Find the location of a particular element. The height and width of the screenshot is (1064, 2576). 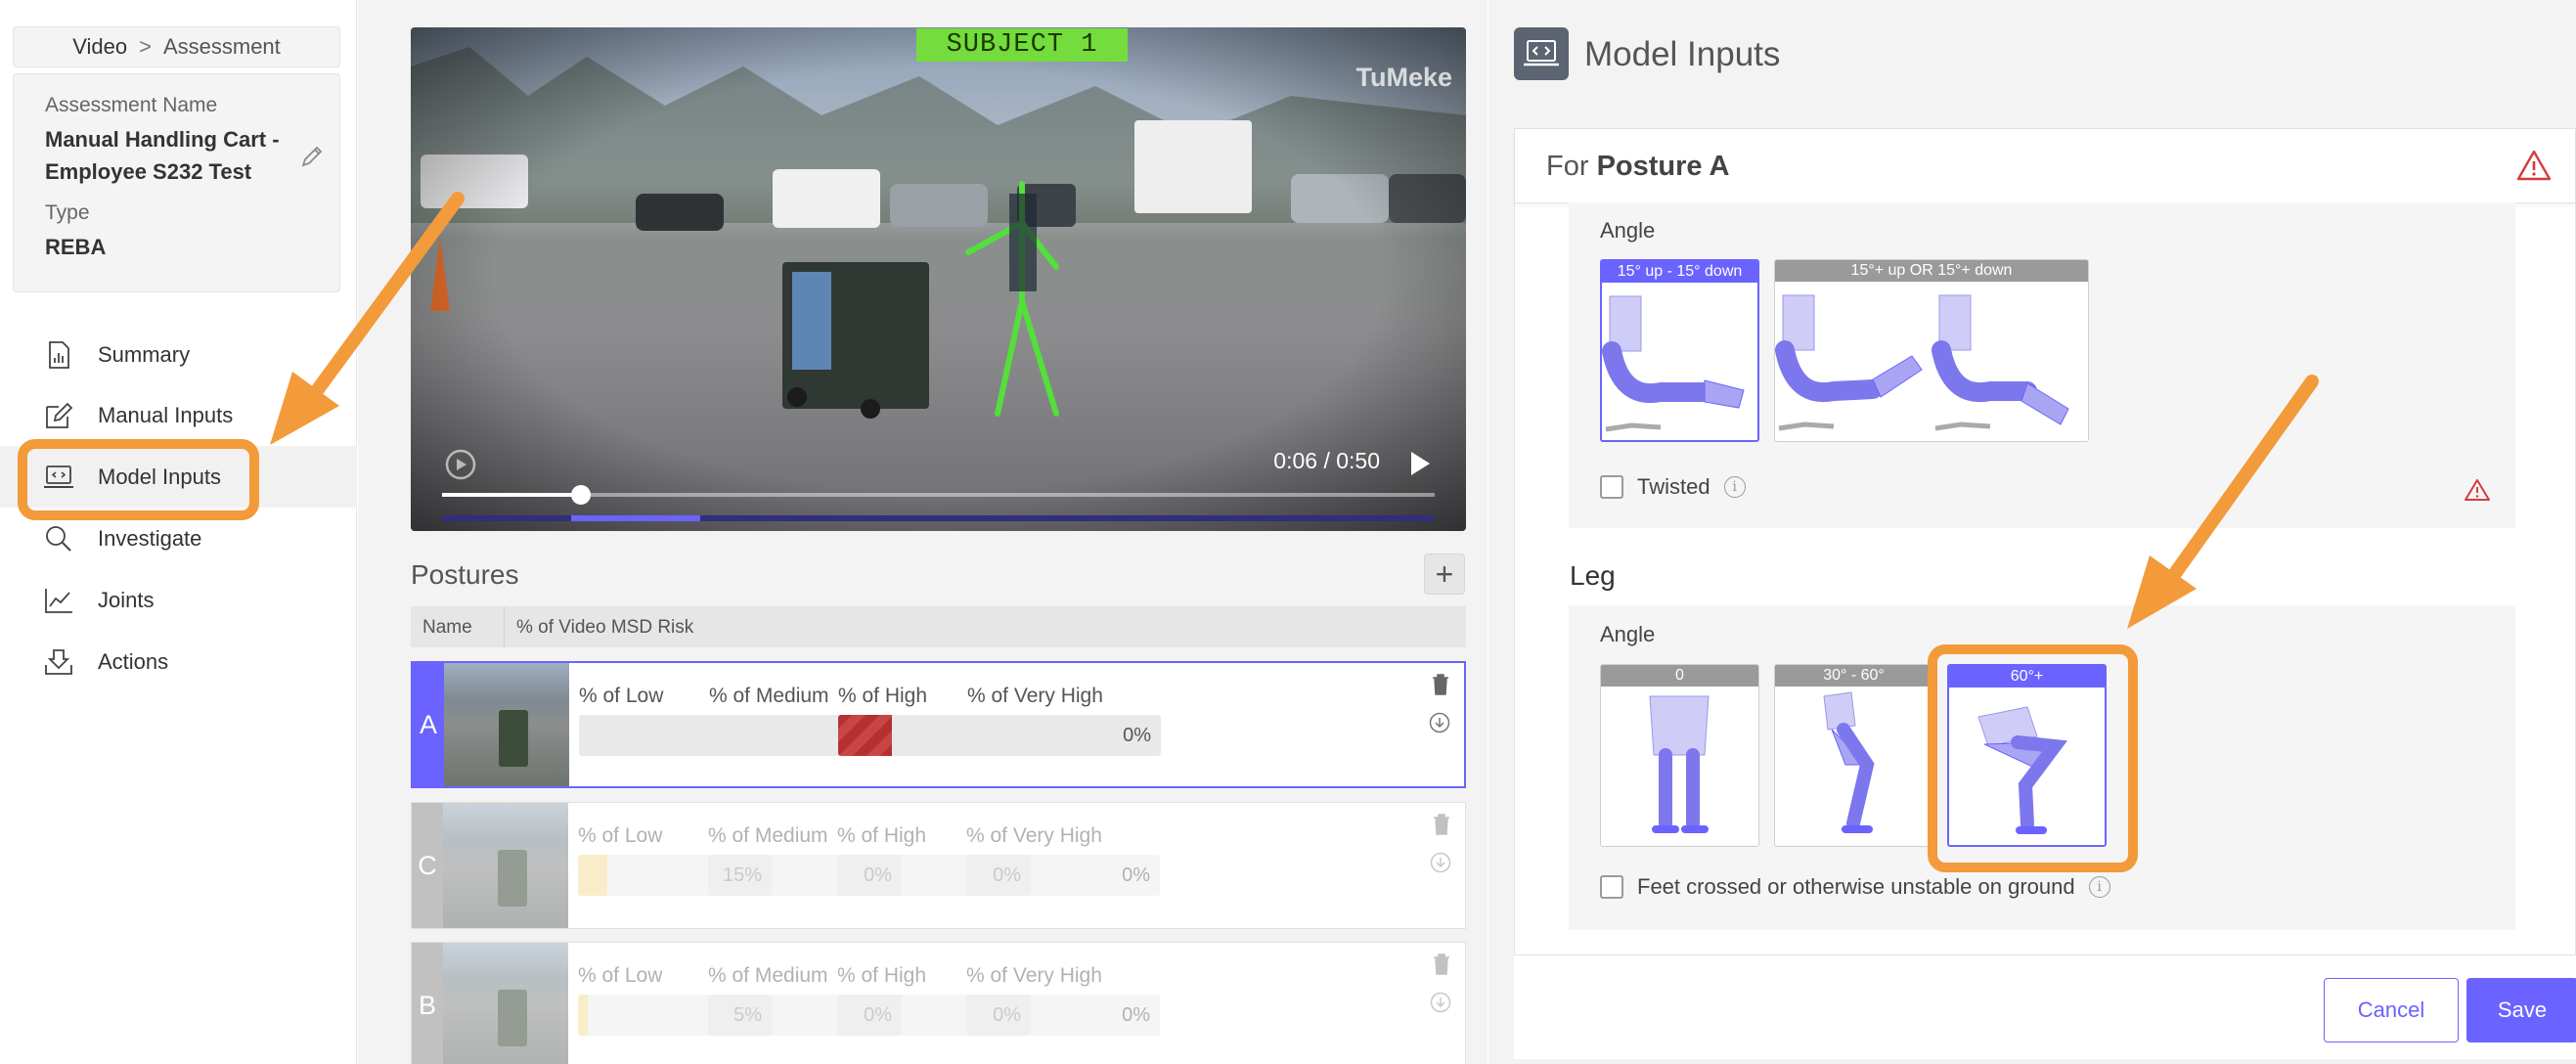

download-tray-icon is located at coordinates (58, 662).